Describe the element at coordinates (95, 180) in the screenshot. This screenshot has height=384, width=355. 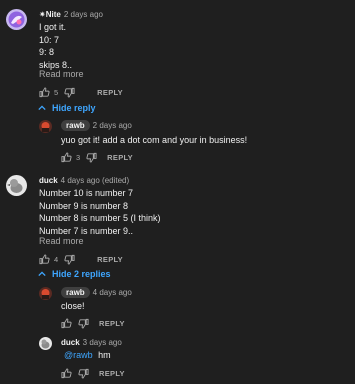
I see `timestamp: 4 days ago (edited)` at that location.